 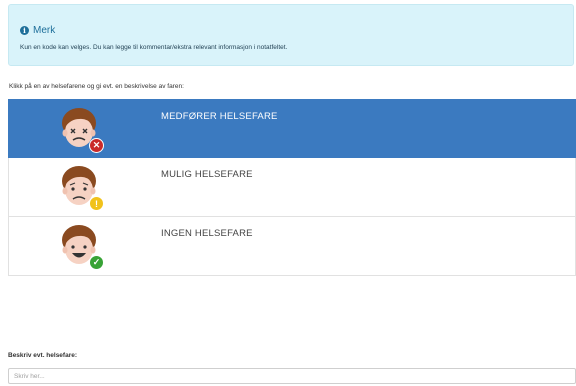 What do you see at coordinates (96, 203) in the screenshot?
I see `exclamation-circle-icon: !` at bounding box center [96, 203].